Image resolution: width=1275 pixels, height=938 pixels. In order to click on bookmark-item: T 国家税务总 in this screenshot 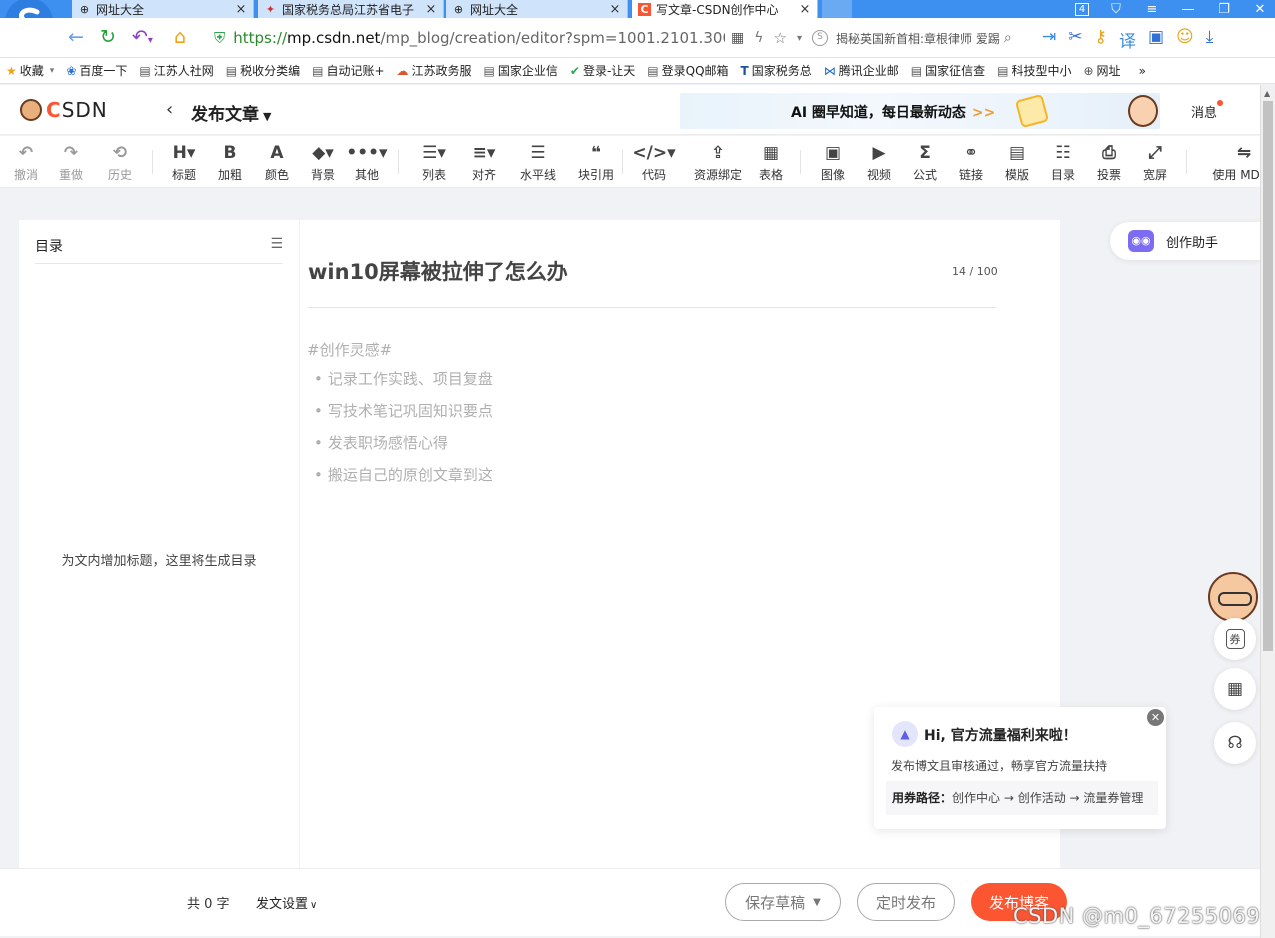, I will do `click(776, 70)`.